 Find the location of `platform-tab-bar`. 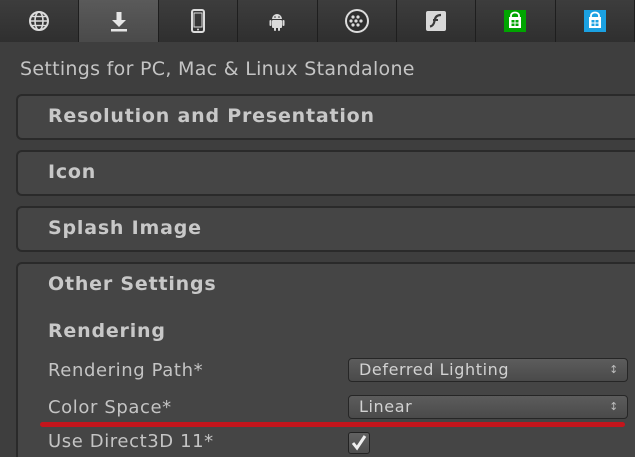

platform-tab-bar is located at coordinates (317, 21).